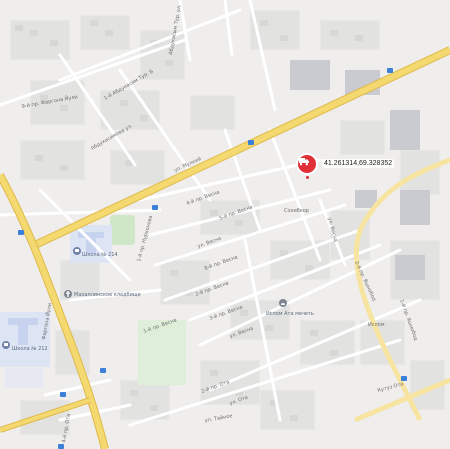  I want to click on location-pin-icon, so click(307, 164).